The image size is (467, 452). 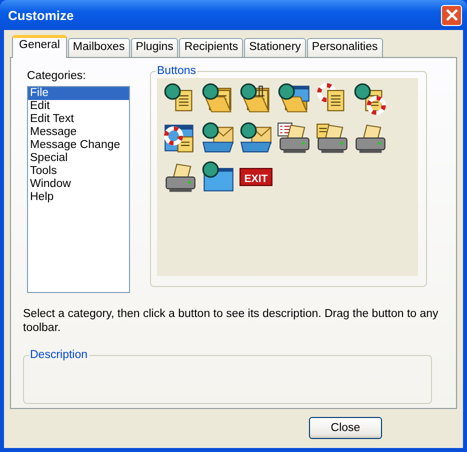 What do you see at coordinates (78, 171) in the screenshot?
I see `category-item: Tools` at bounding box center [78, 171].